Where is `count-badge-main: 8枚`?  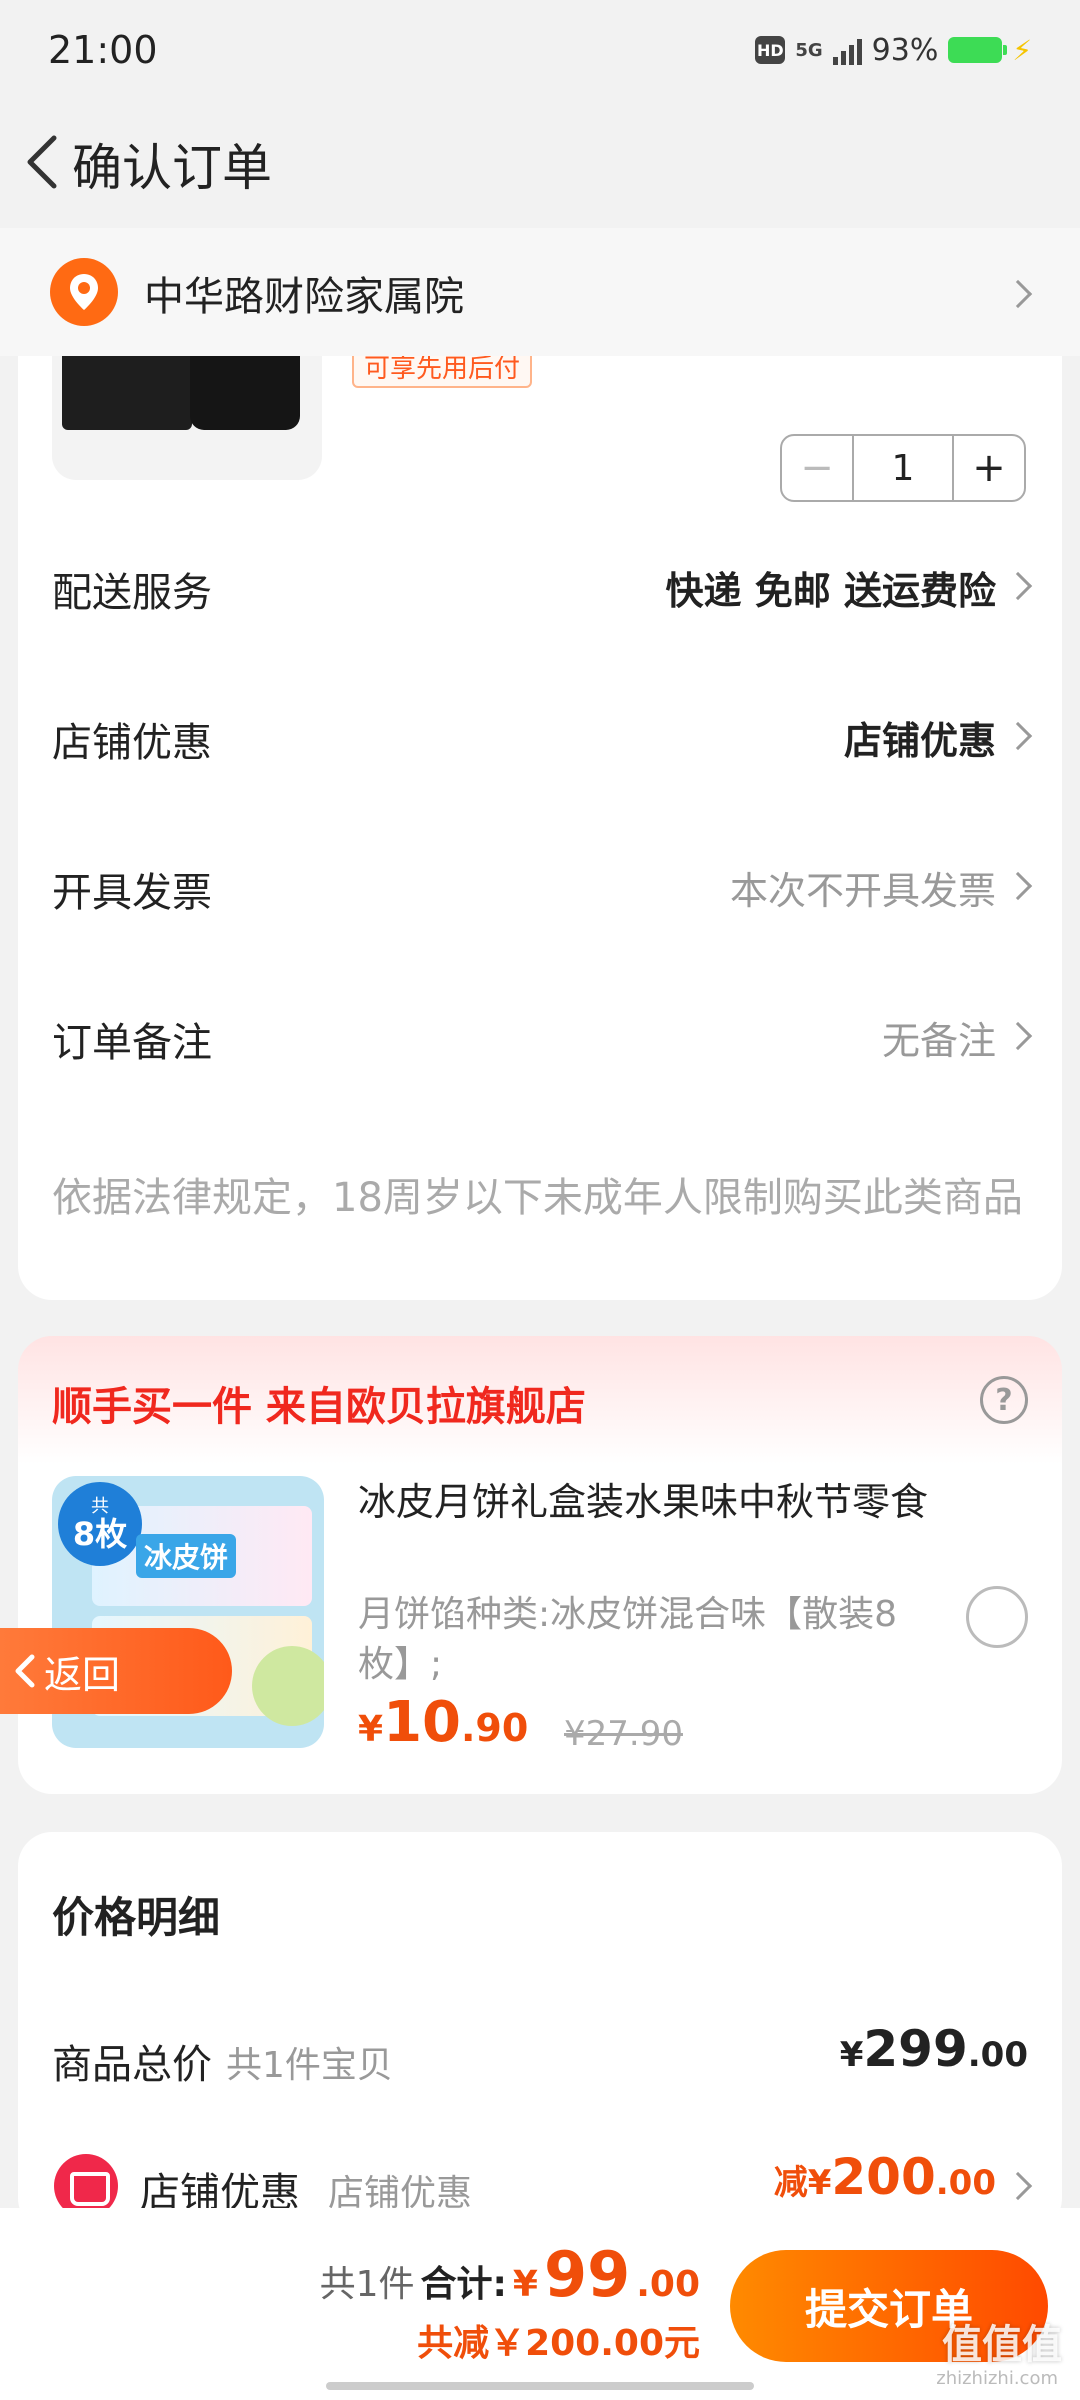 count-badge-main: 8枚 is located at coordinates (100, 1534).